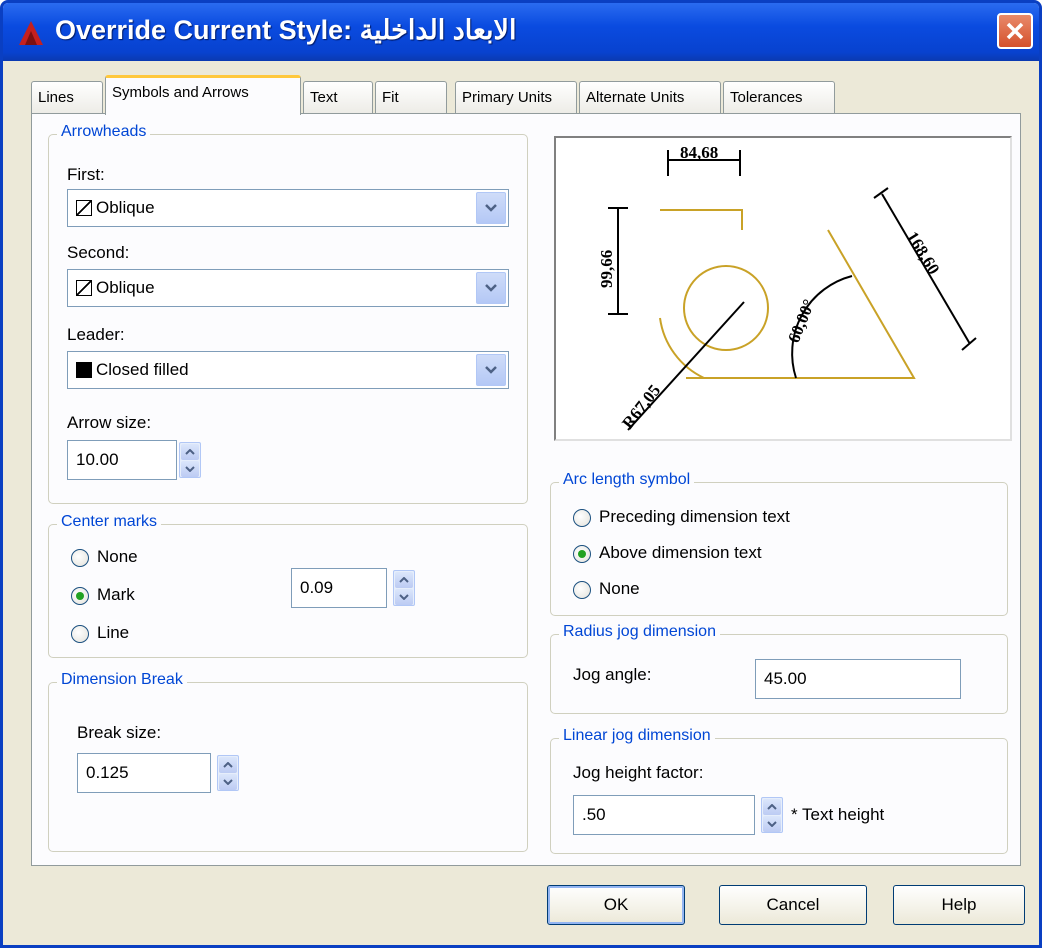  I want to click on help-button: Help, so click(959, 905).